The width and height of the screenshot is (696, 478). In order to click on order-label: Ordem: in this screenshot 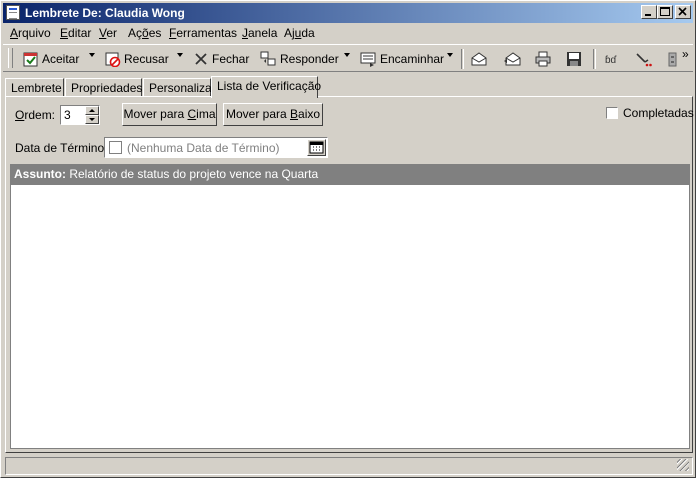, I will do `click(35, 115)`.